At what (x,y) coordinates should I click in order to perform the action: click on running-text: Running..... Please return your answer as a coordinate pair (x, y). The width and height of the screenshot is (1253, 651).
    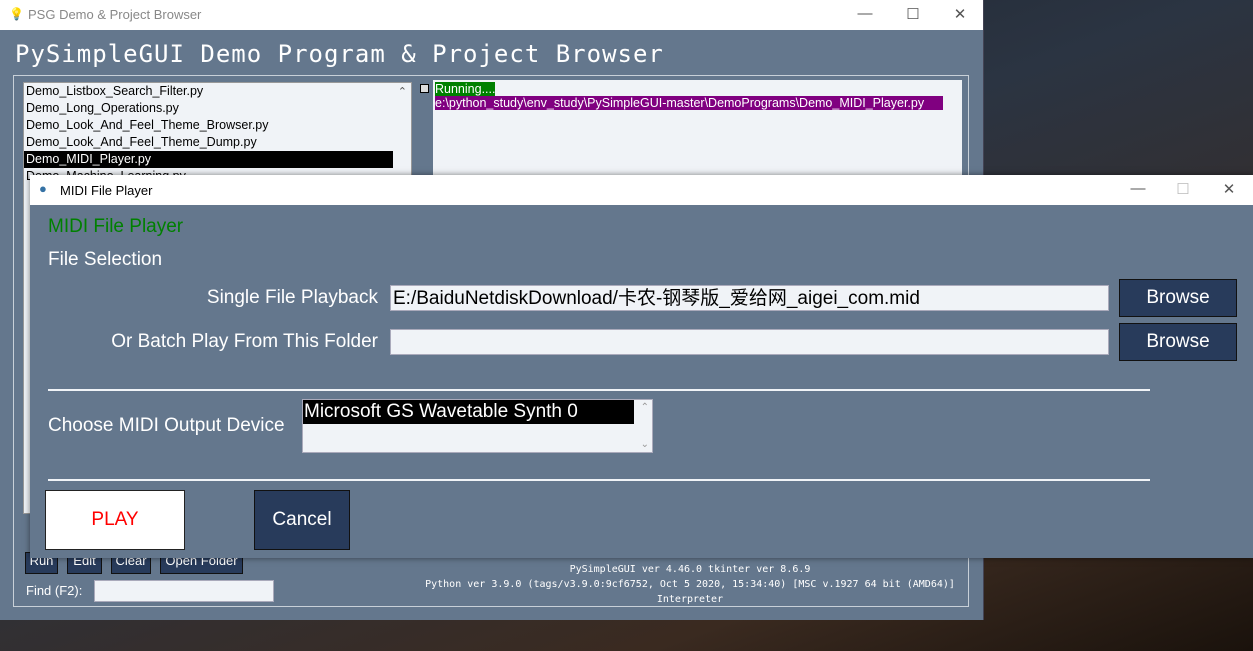
    Looking at the image, I should click on (465, 89).